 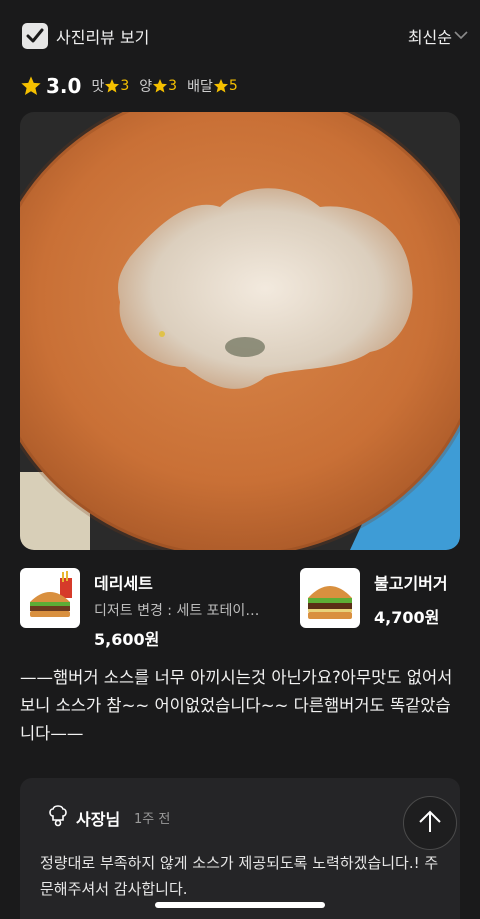 What do you see at coordinates (123, 583) in the screenshot?
I see `menu-name: 데리세트` at bounding box center [123, 583].